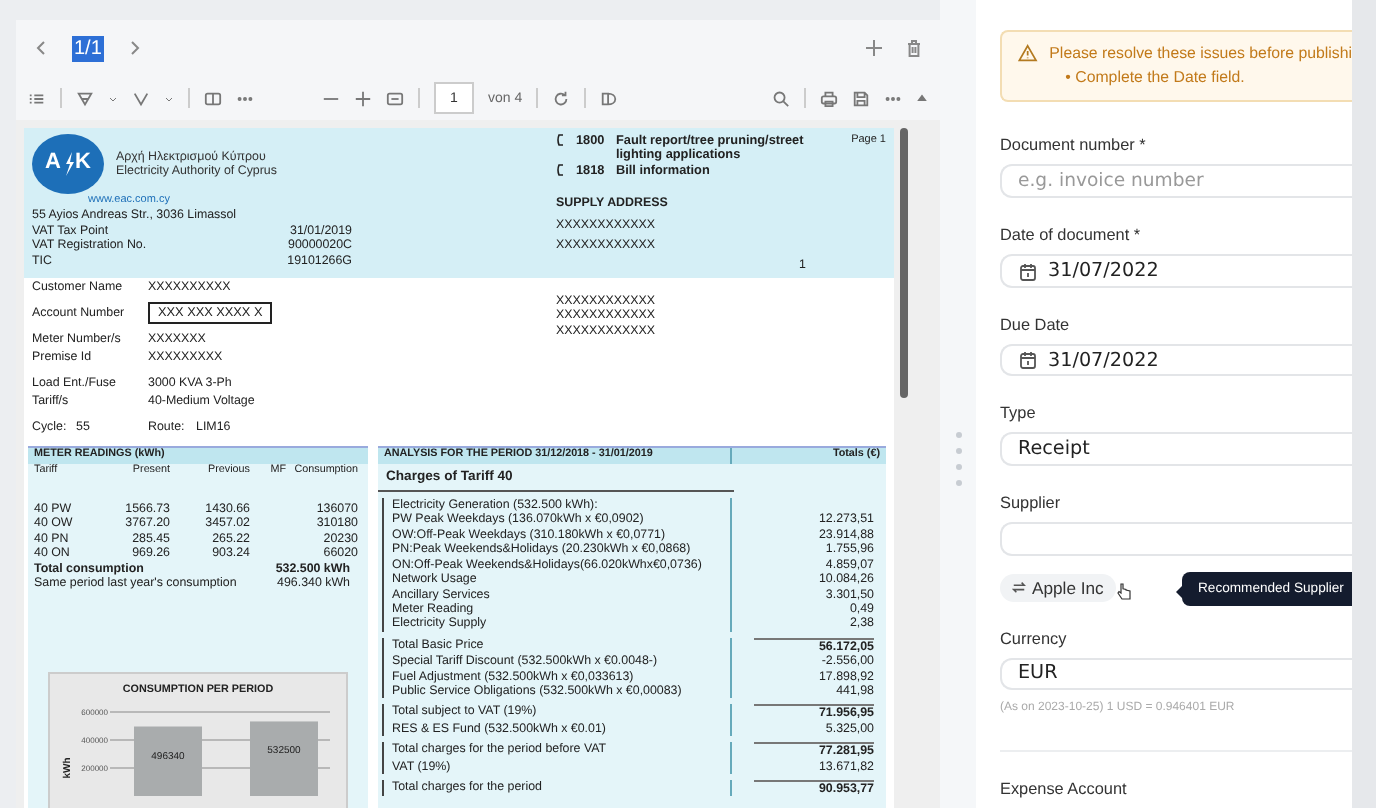  What do you see at coordinates (1064, 788) in the screenshot?
I see `field-label: Expense Account` at bounding box center [1064, 788].